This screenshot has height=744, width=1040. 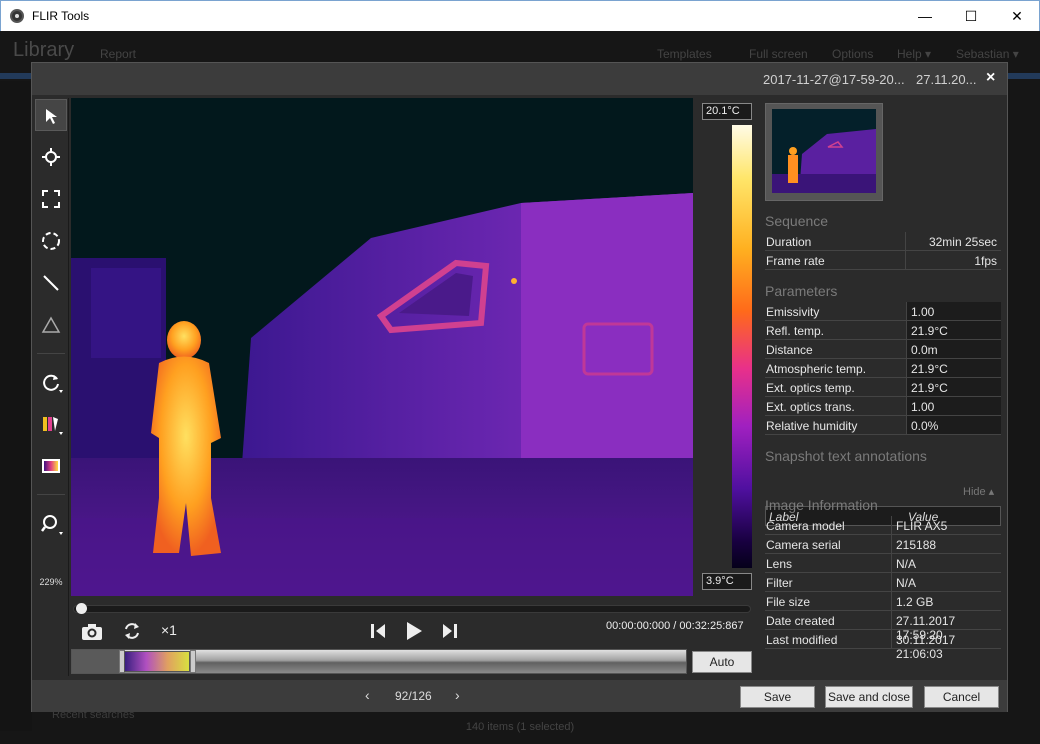 What do you see at coordinates (990, 78) in the screenshot?
I see `dialog-close-icon: ×` at bounding box center [990, 78].